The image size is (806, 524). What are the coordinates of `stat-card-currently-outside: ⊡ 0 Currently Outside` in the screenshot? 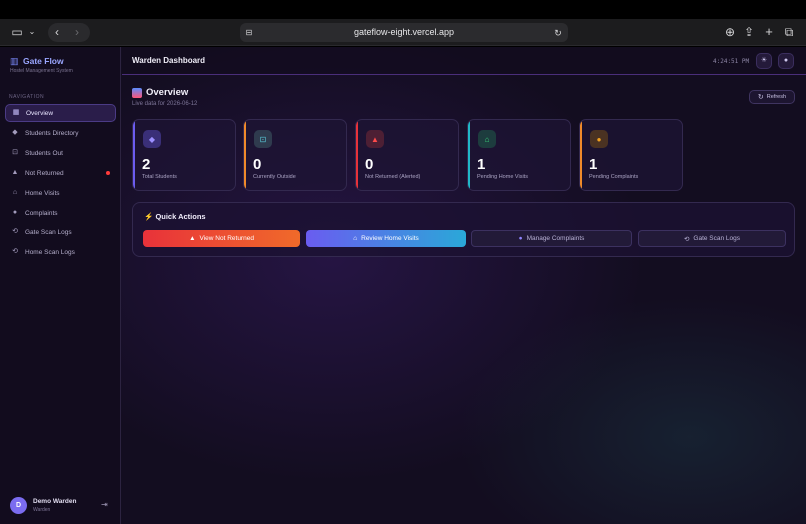 It's located at (295, 155).